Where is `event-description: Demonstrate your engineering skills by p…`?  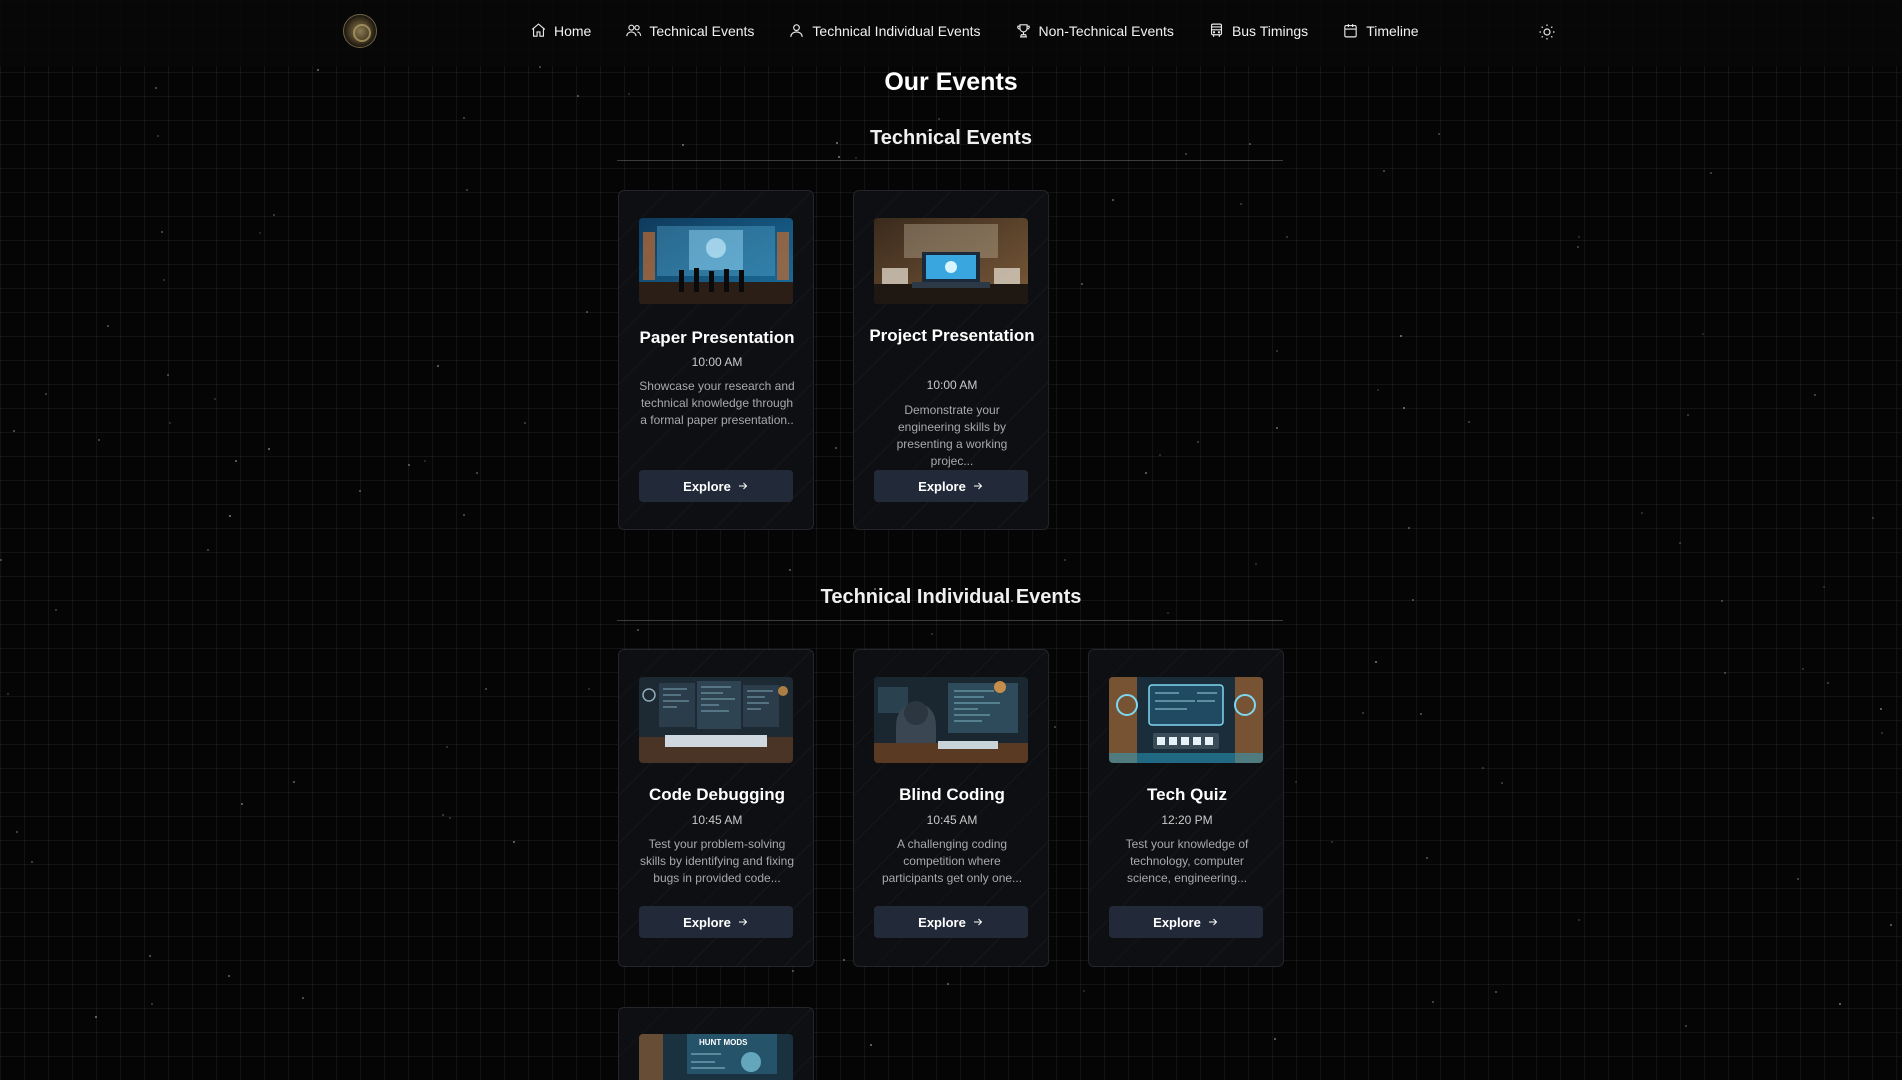
event-description: Demonstrate your engineering skills by p… is located at coordinates (952, 435).